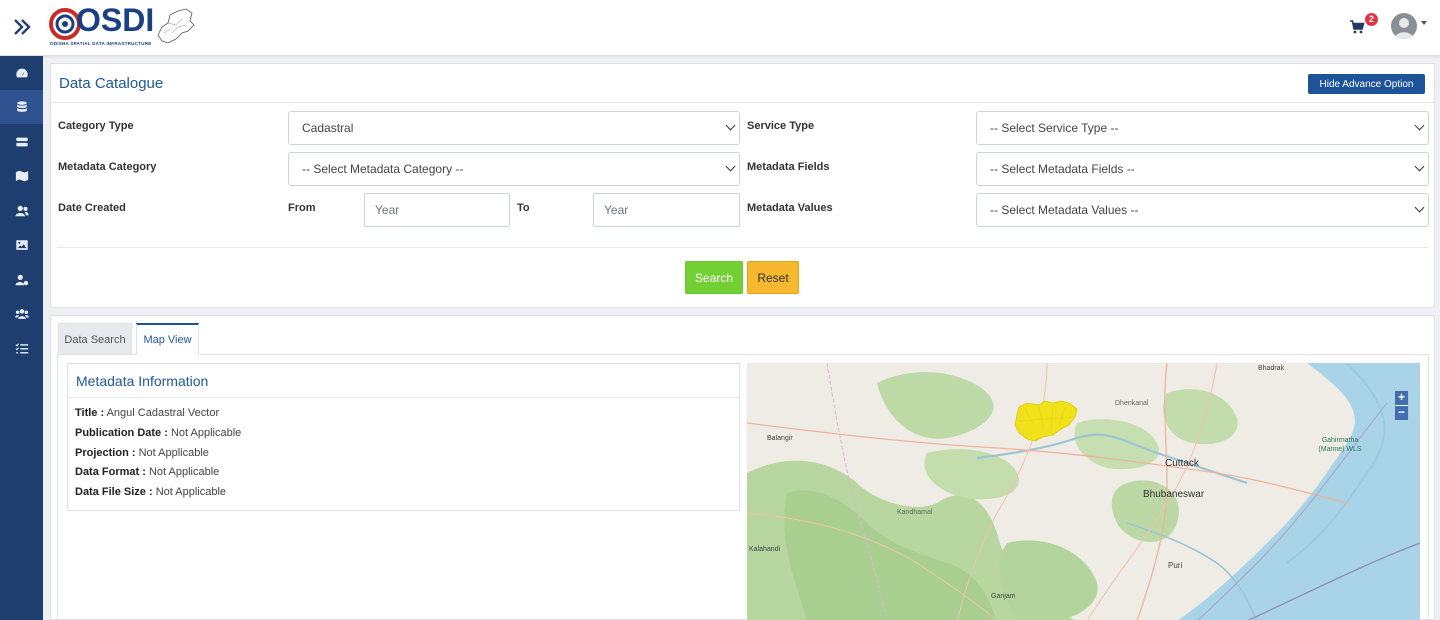  What do you see at coordinates (1182, 463) in the screenshot?
I see `map-label-cuttack: Cuttack` at bounding box center [1182, 463].